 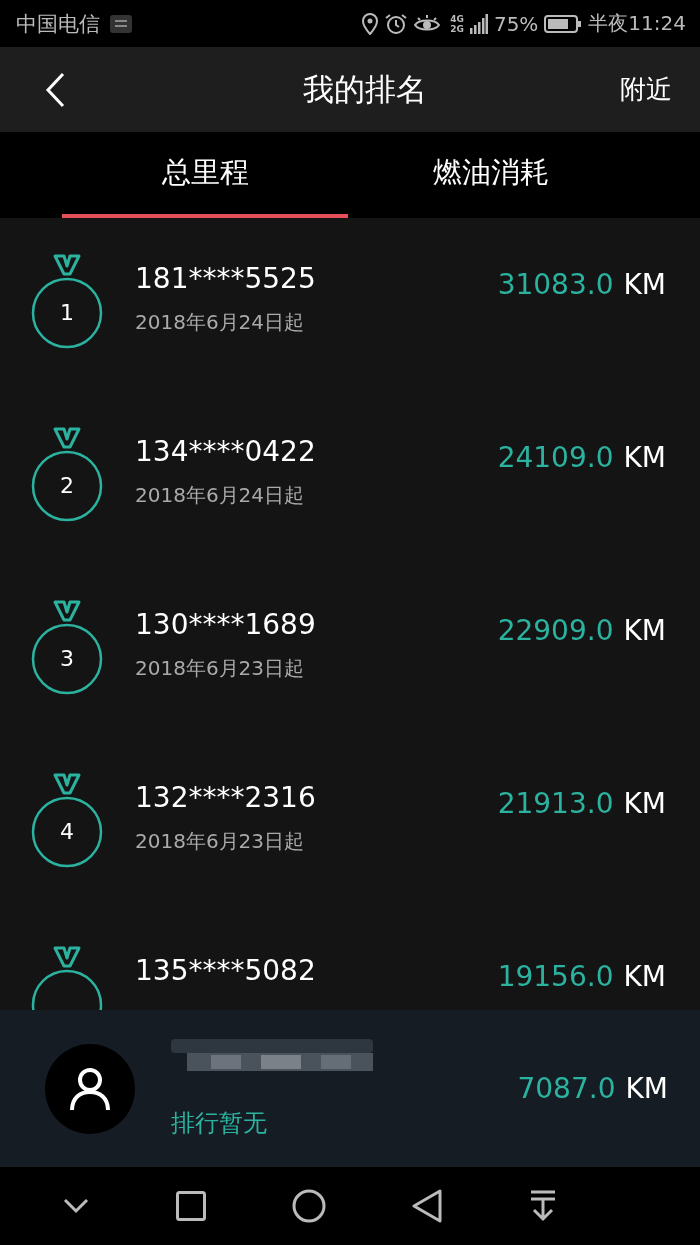 I want to click on carrier-name: 中国电信, so click(x=58, y=24).